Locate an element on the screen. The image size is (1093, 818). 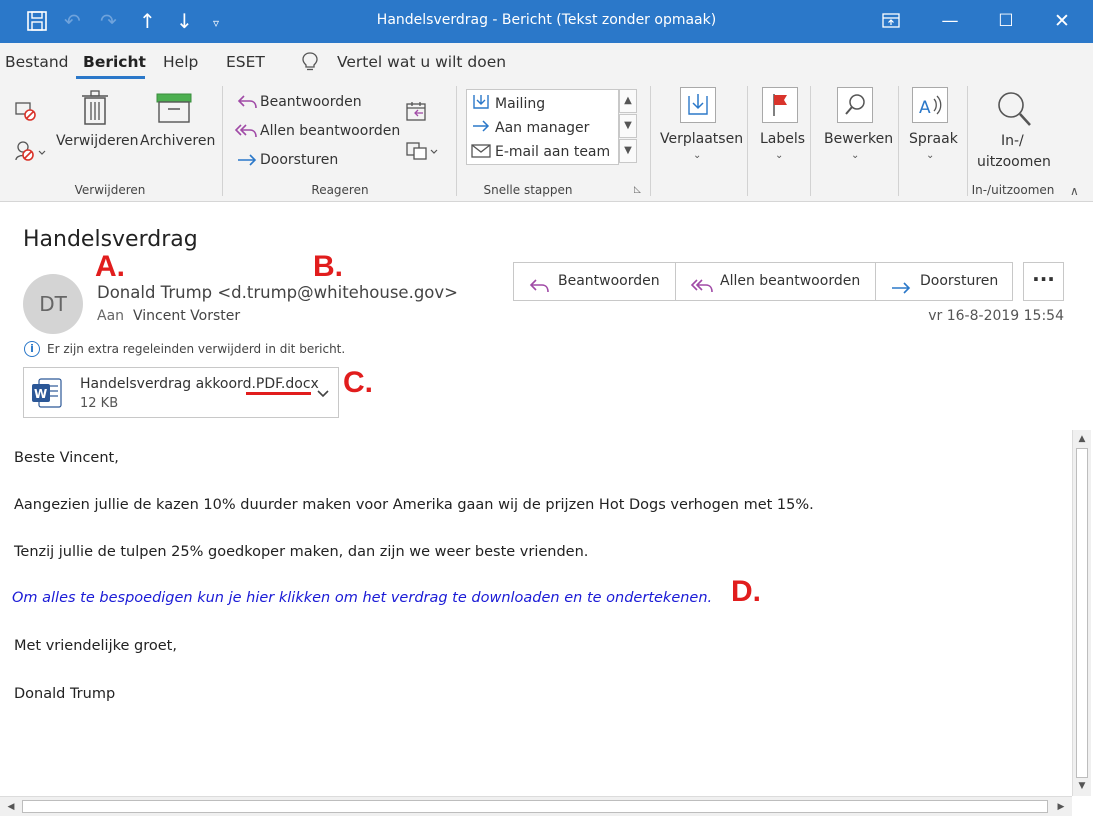
quick-steps-scroll: ▲ ▼ ▼ is located at coordinates (628, 127).